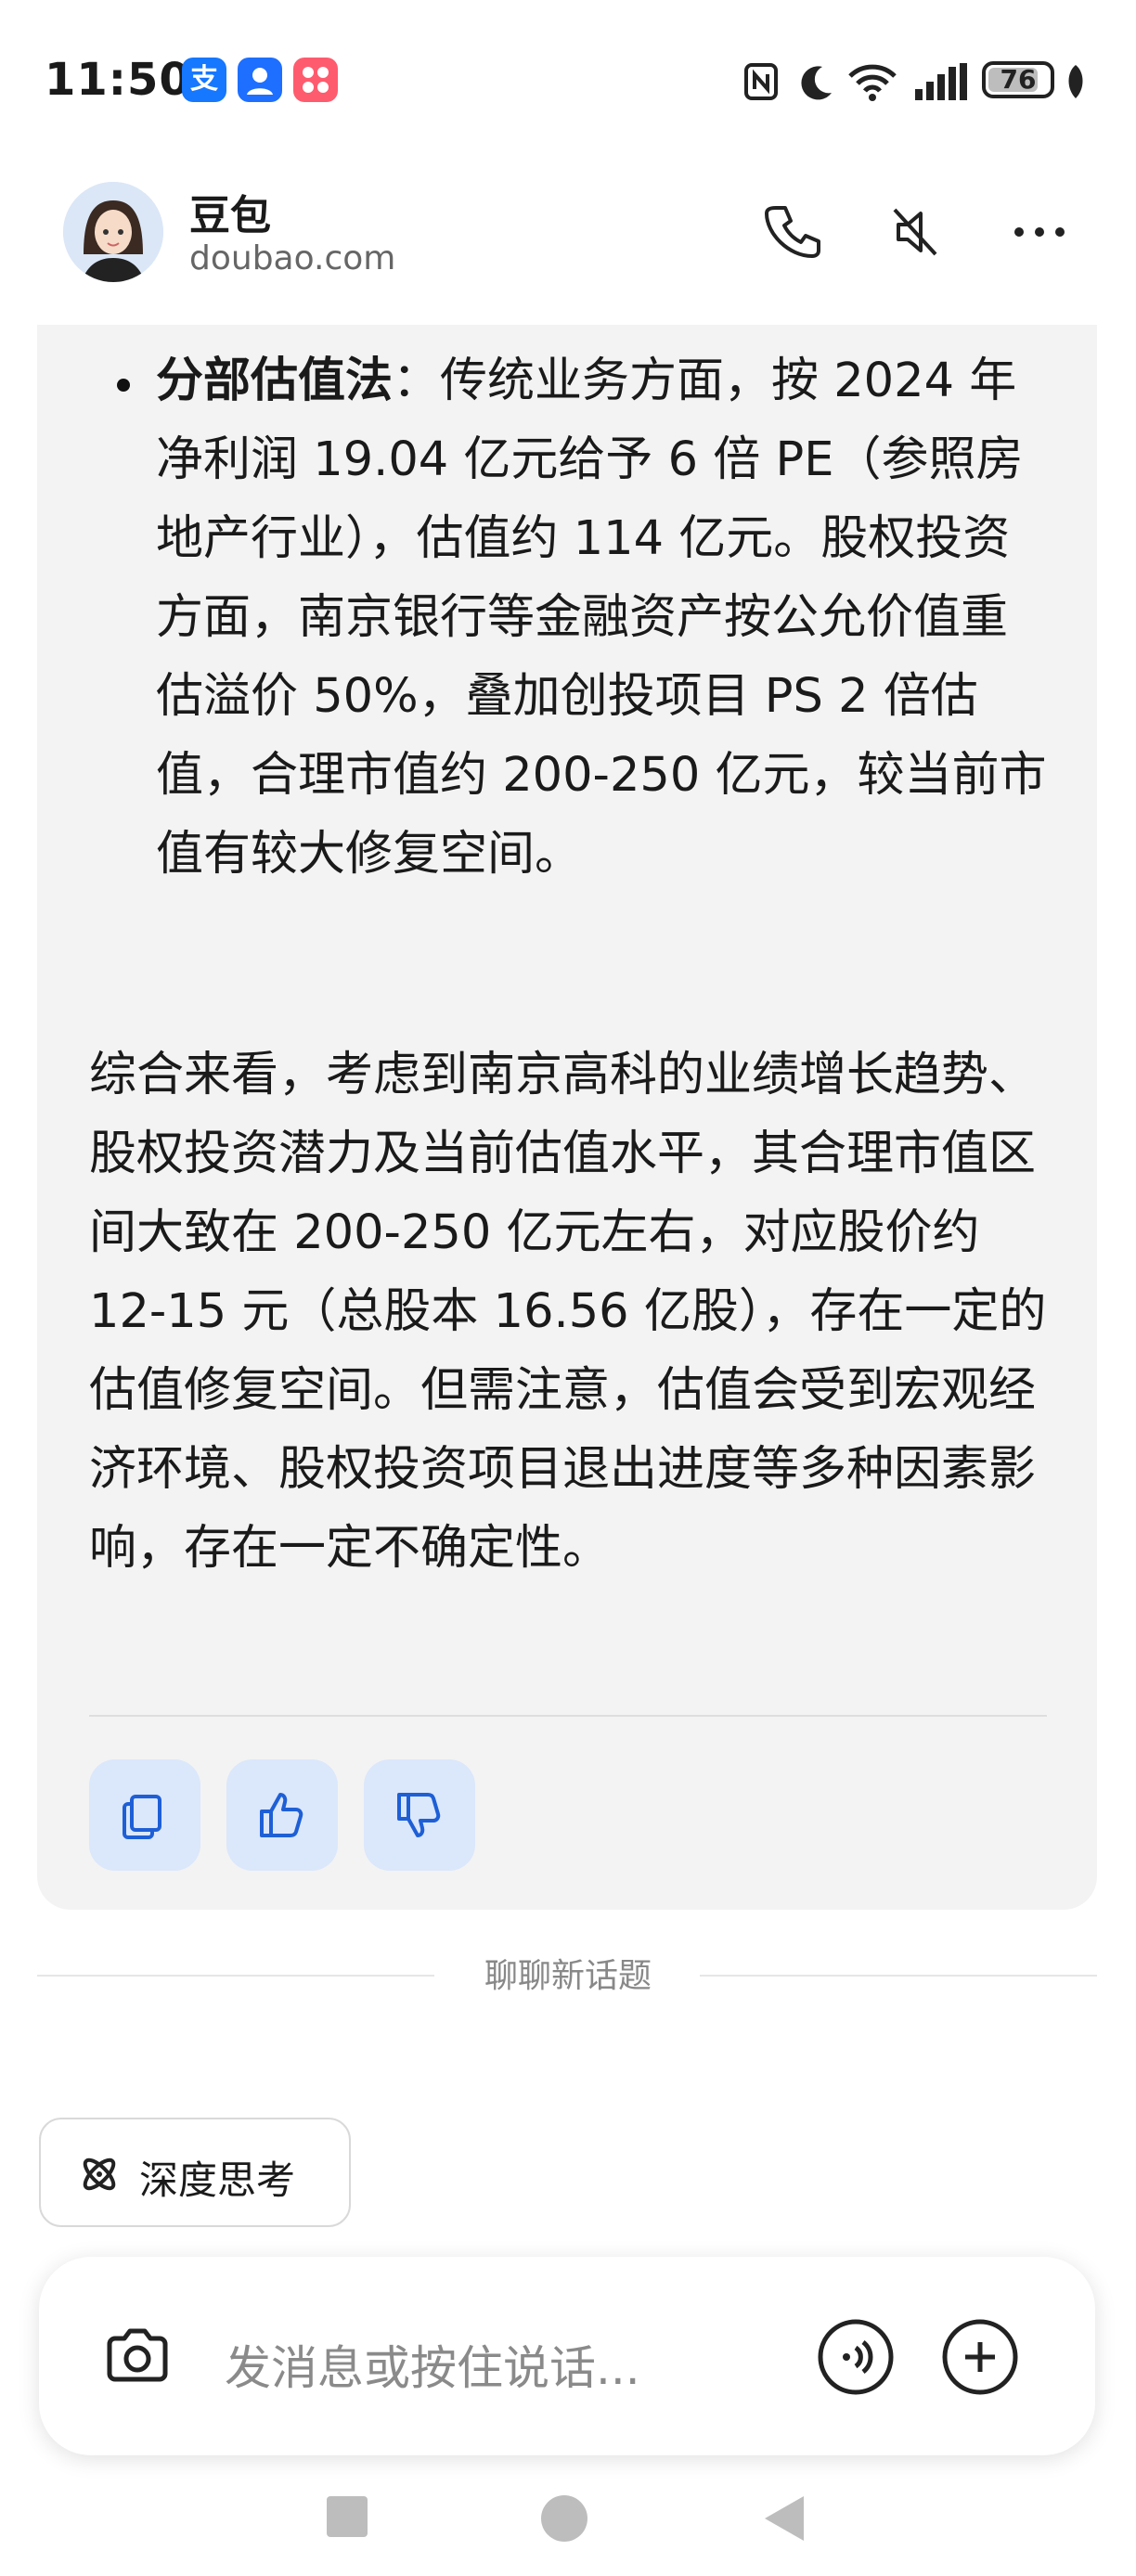 The width and height of the screenshot is (1136, 2576). I want to click on camera-icon, so click(137, 2357).